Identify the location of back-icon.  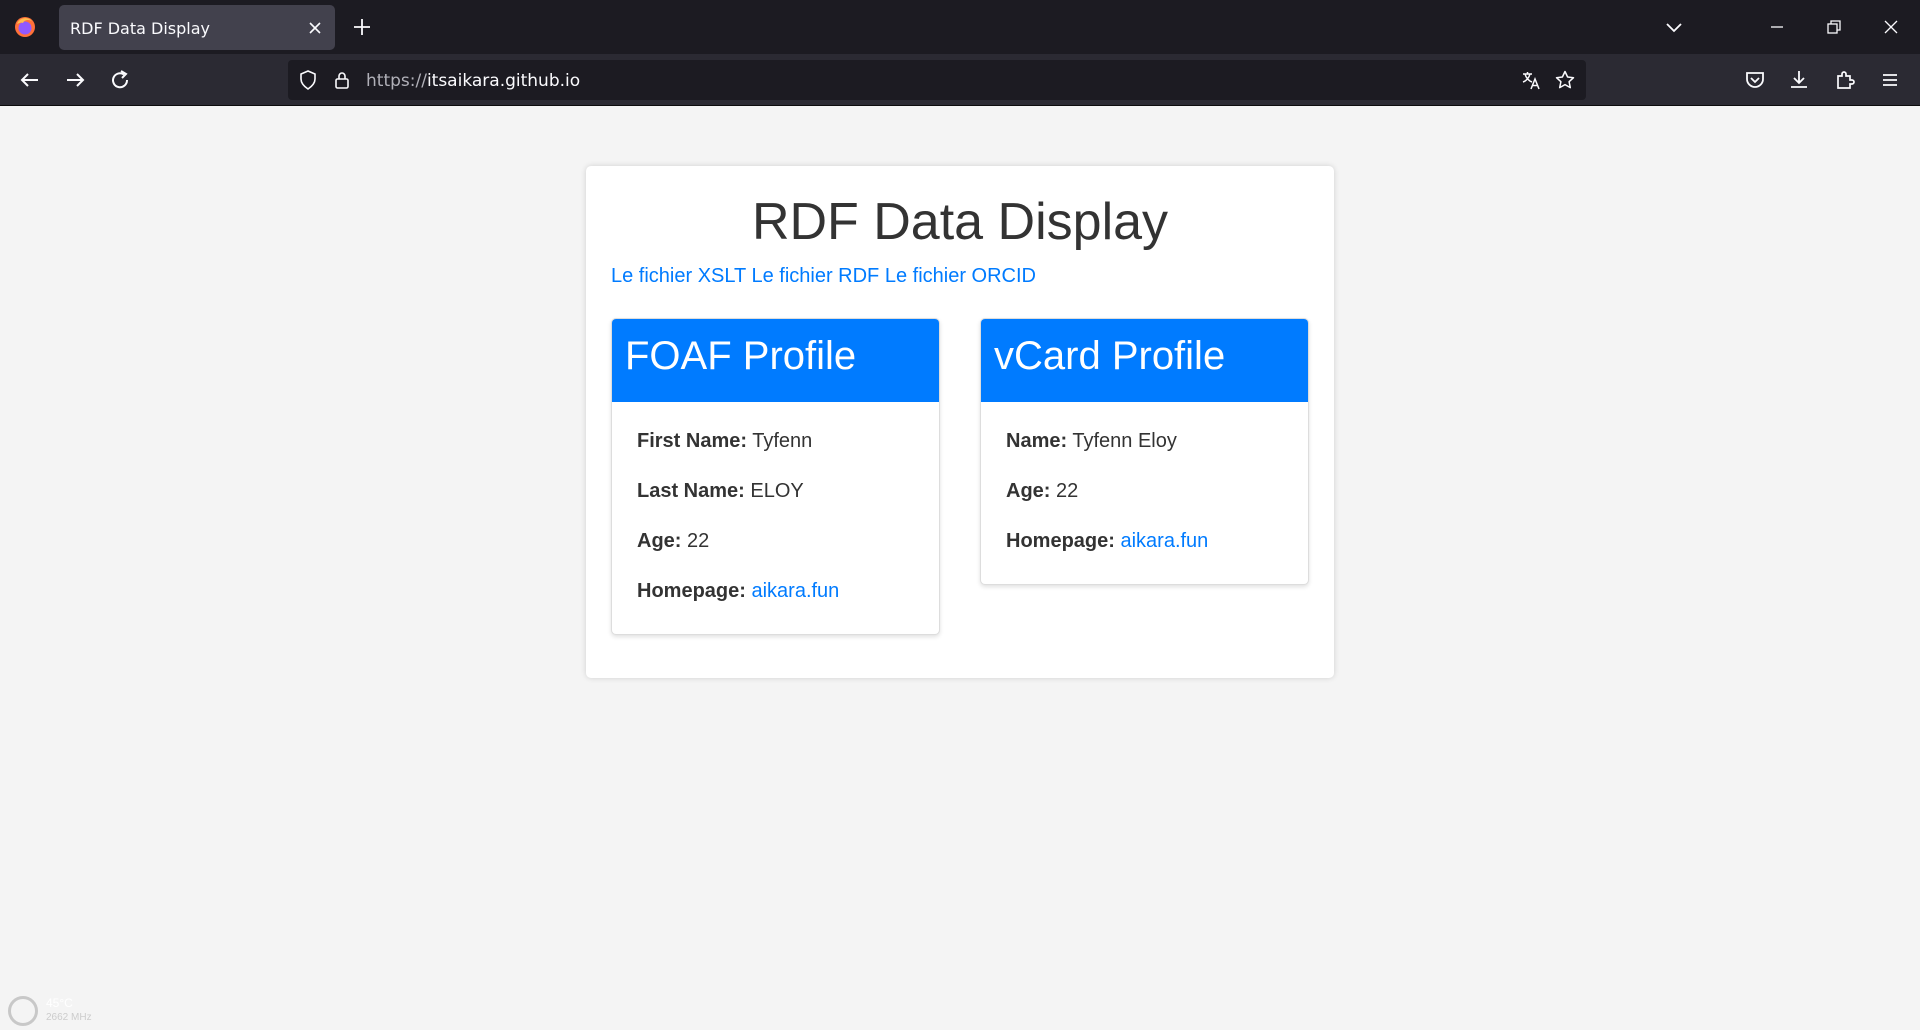
(30, 80).